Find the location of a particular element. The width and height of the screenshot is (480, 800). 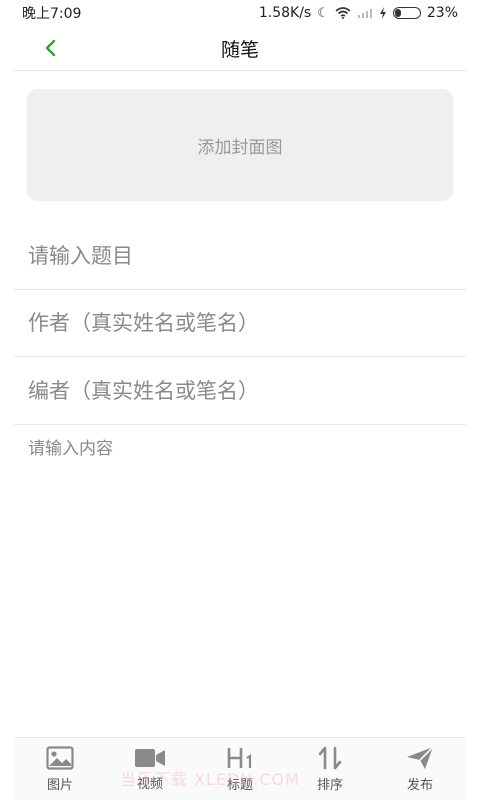

tool-sort-button: 排序 is located at coordinates (330, 769).